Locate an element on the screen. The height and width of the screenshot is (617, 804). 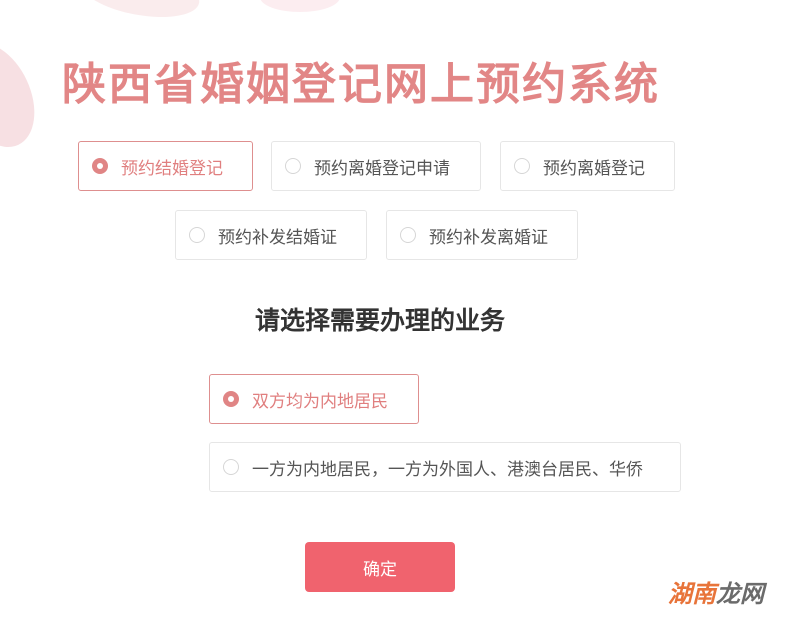
option-reissue-marriage-certificate: 预约补发结婚证 is located at coordinates (271, 235).